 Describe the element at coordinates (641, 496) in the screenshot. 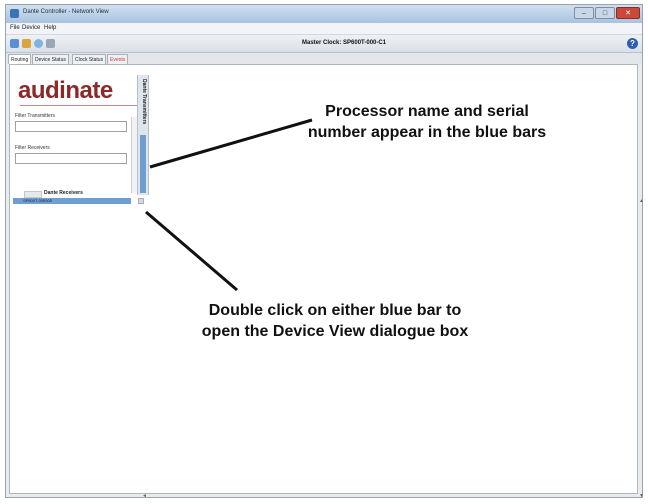

I see `scroll-down-icon: ▼` at that location.